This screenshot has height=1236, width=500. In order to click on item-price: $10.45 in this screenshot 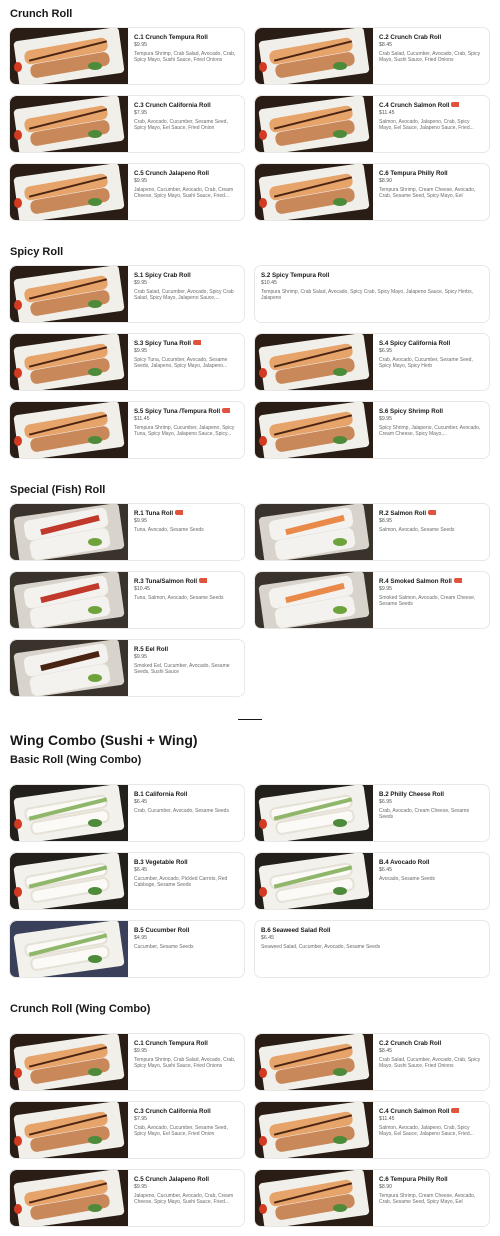, I will do `click(269, 283)`.